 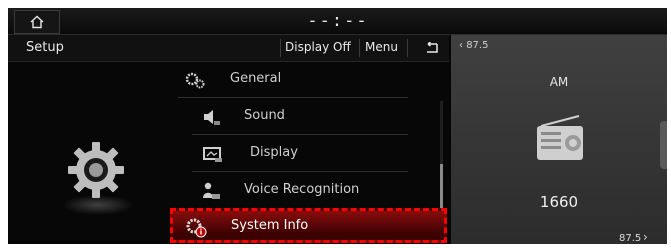 What do you see at coordinates (212, 117) in the screenshot?
I see `speaker-icon` at bounding box center [212, 117].